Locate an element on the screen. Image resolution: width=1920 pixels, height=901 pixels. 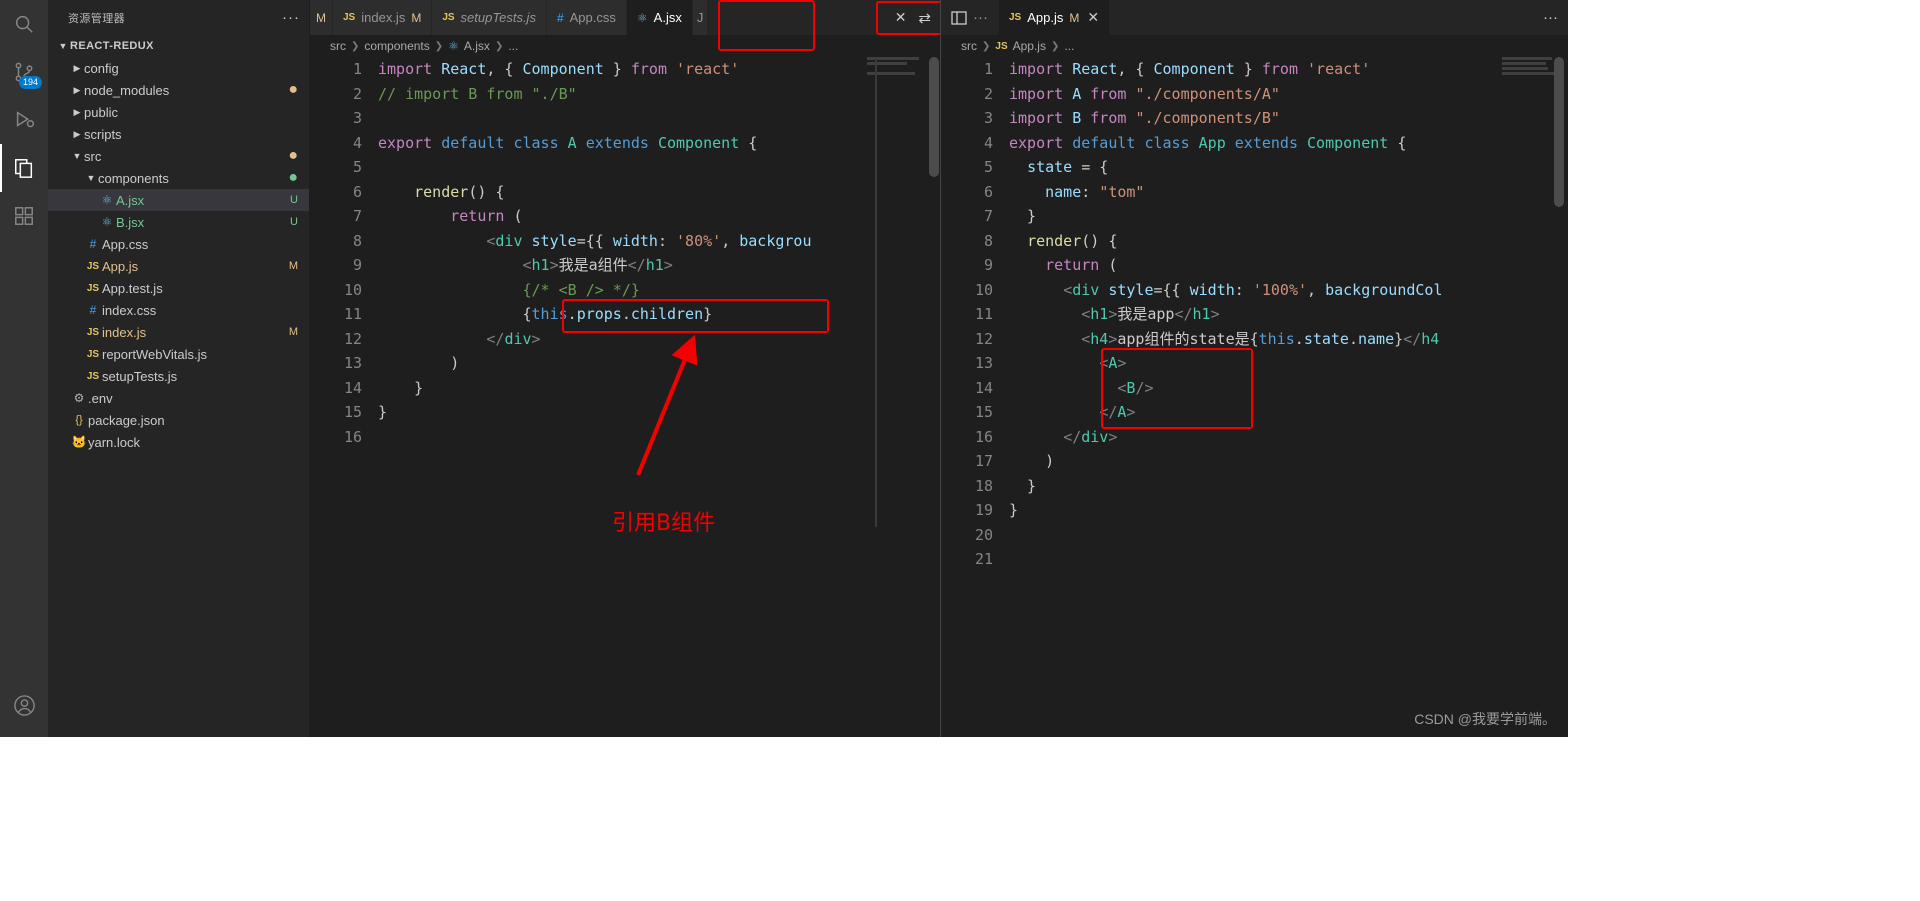
line-number: 10 is located at coordinates (983, 289).